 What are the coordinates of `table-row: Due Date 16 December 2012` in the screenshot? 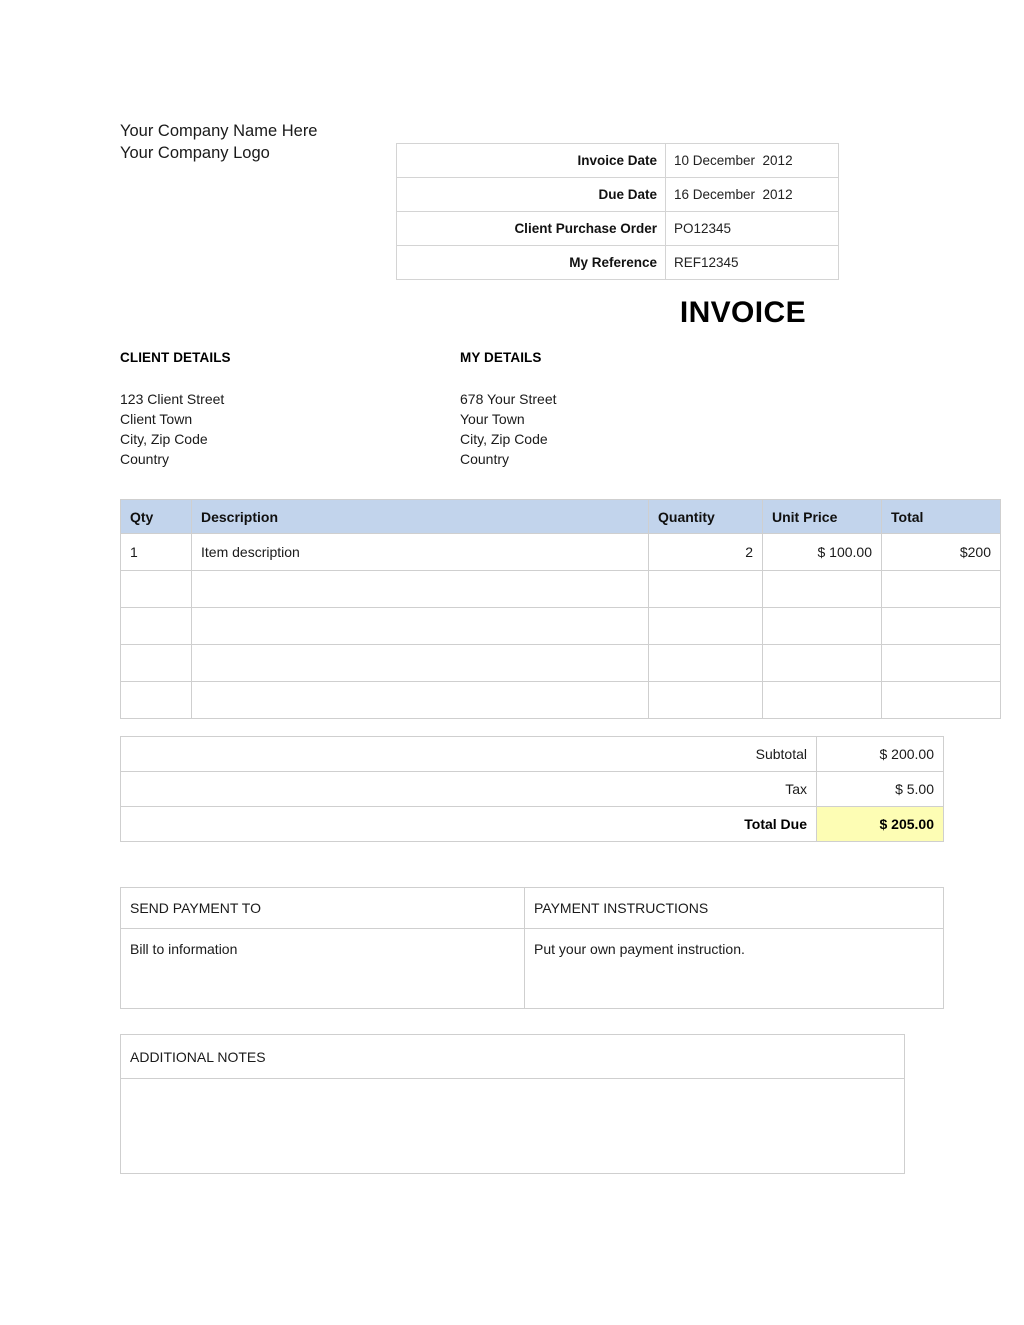 It's located at (617, 194).